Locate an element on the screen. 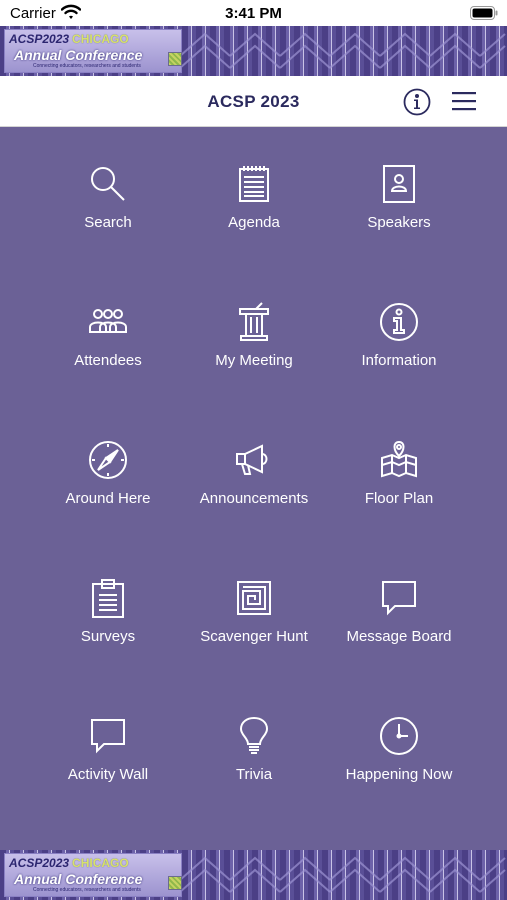 The height and width of the screenshot is (900, 507). tile-trivia: Trivia is located at coordinates (254, 771).